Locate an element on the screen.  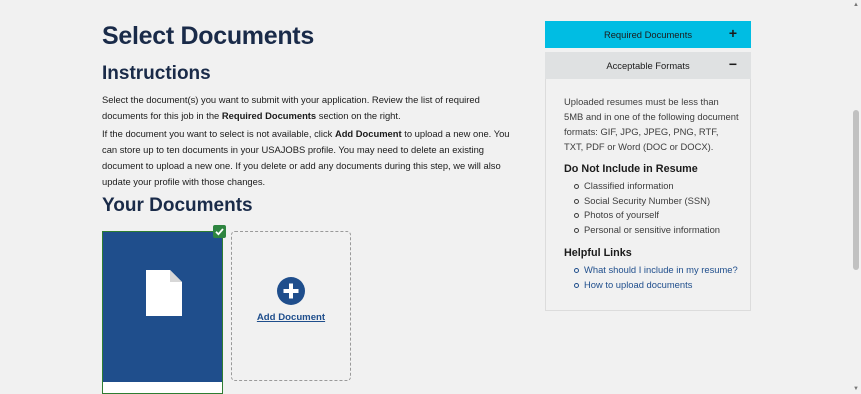
accordion-required-documents: Required Documents + is located at coordinates (648, 34).